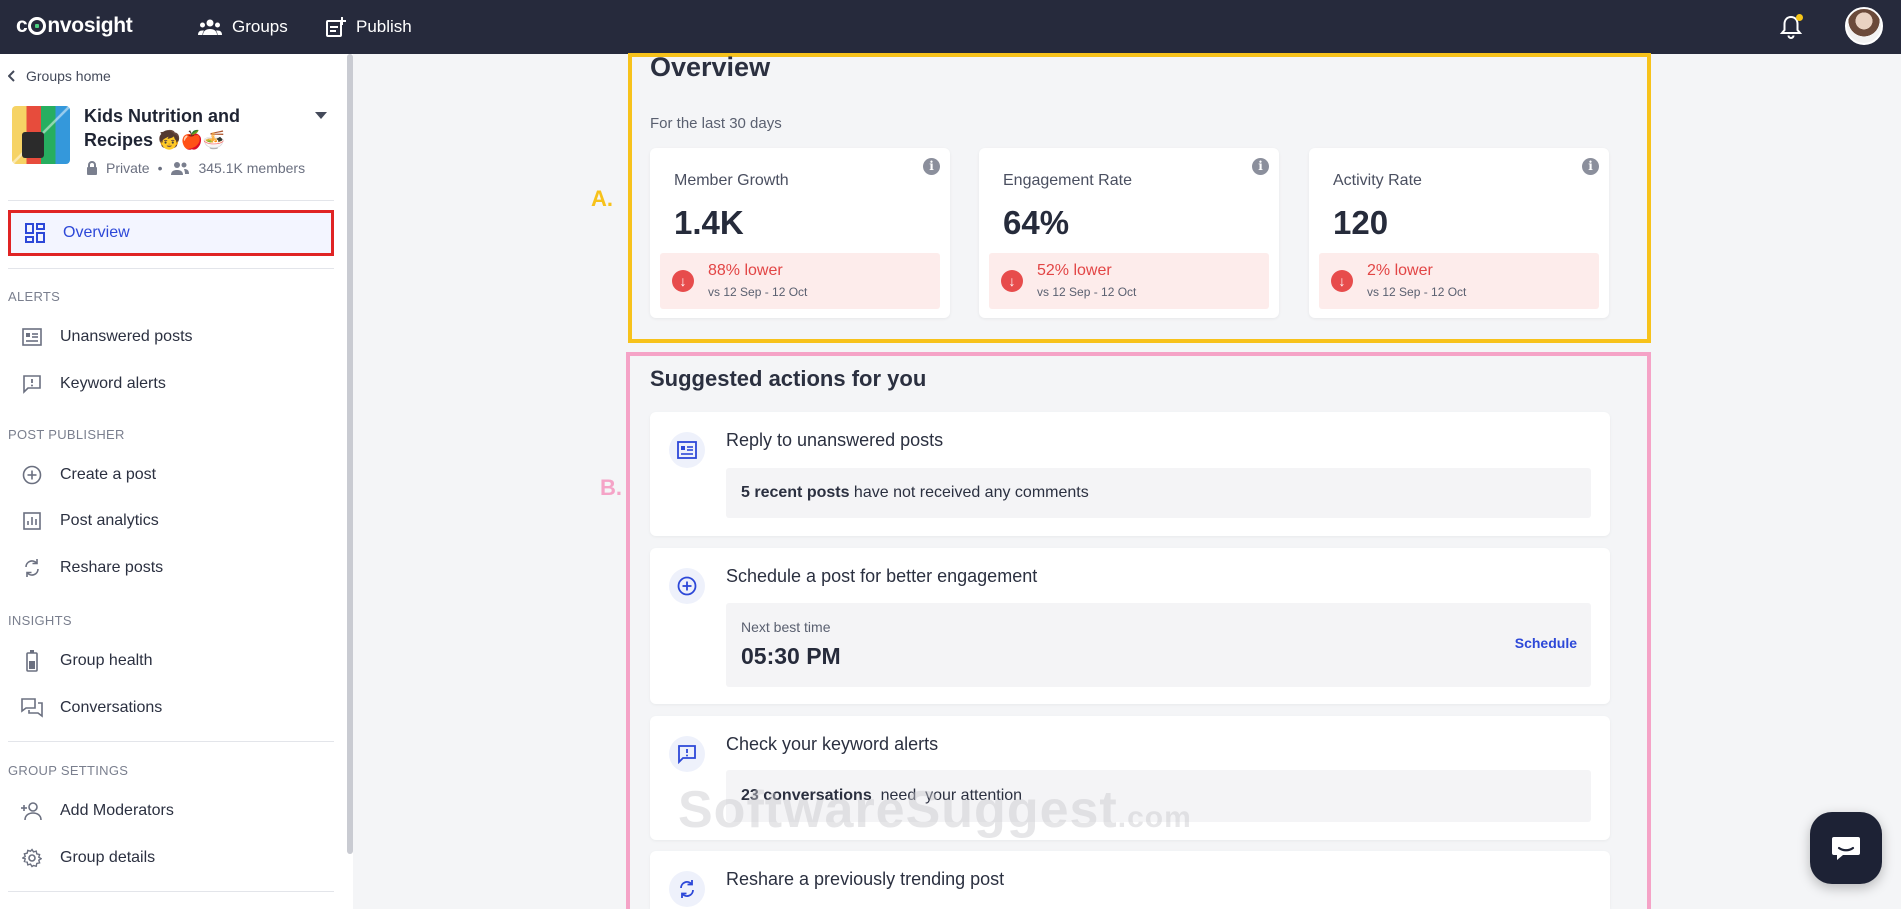 This screenshot has width=1901, height=909. What do you see at coordinates (180, 168) in the screenshot?
I see `members-icon` at bounding box center [180, 168].